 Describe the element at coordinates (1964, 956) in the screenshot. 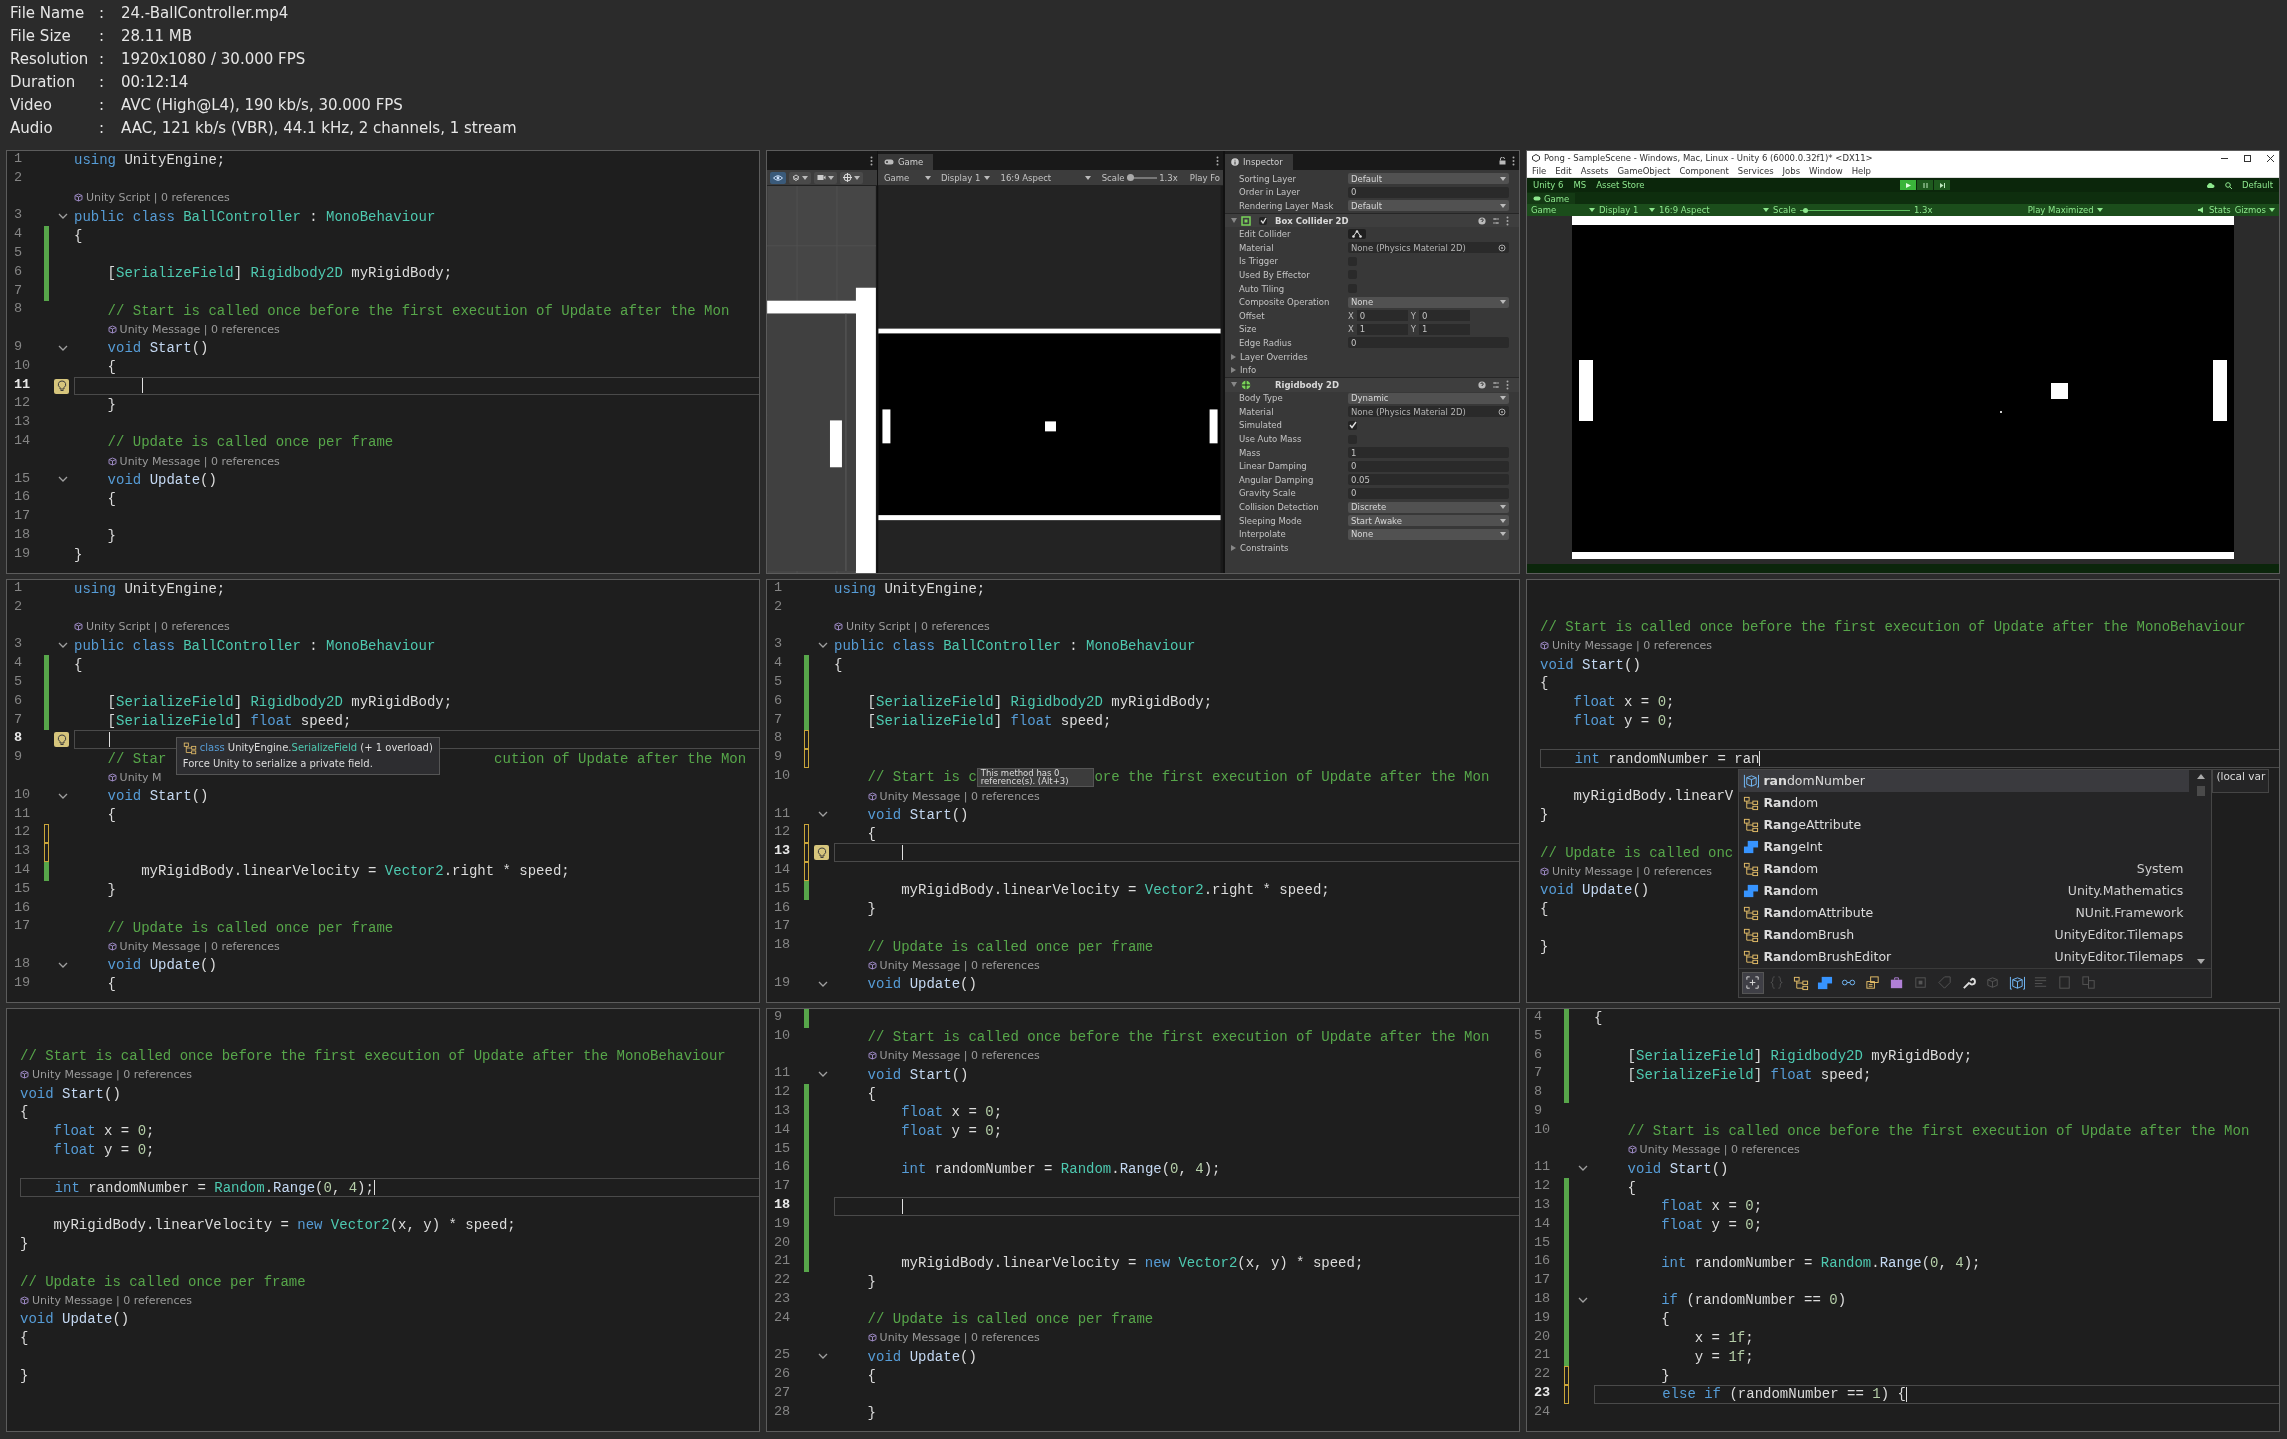

I see `completion-item: RandomBrushEditor UnityEditor.Tilemaps` at that location.